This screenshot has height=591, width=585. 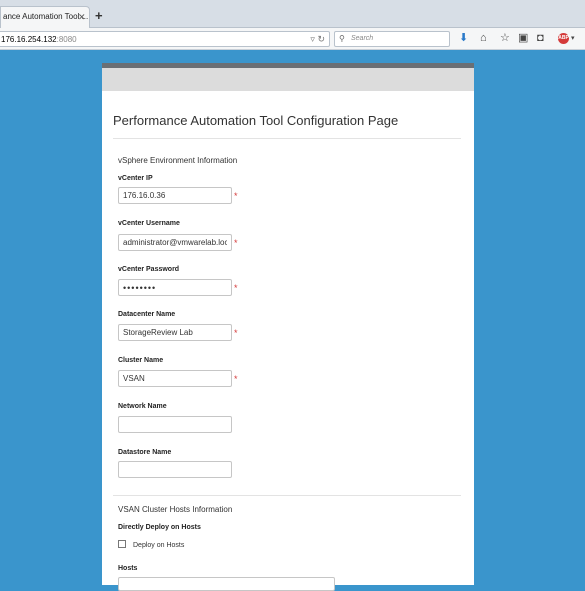 What do you see at coordinates (66, 39) in the screenshot?
I see `url-port: :8080` at bounding box center [66, 39].